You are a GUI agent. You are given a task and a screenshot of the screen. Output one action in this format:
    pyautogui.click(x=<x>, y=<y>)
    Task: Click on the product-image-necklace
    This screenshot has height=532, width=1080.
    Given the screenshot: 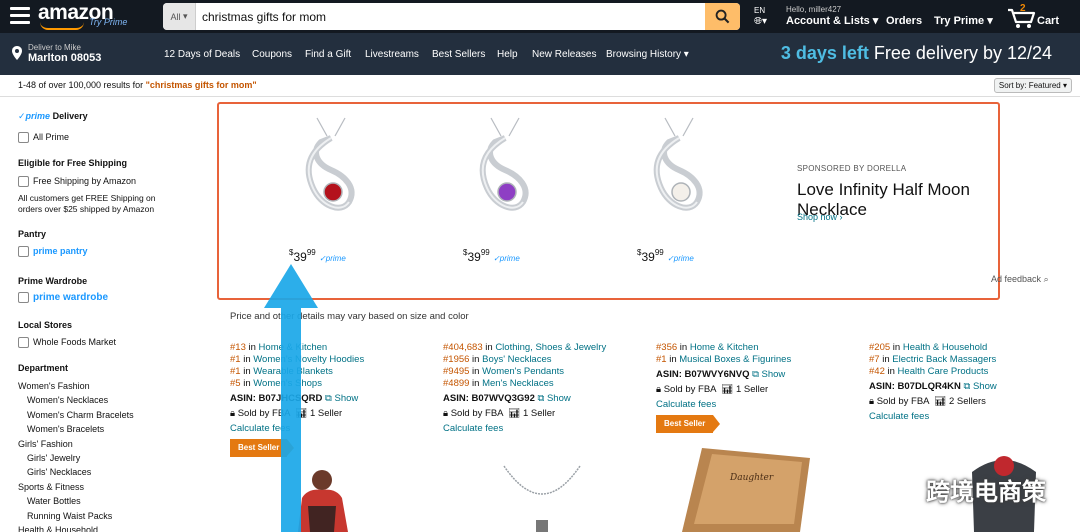 What is the action you would take?
    pyautogui.click(x=542, y=497)
    